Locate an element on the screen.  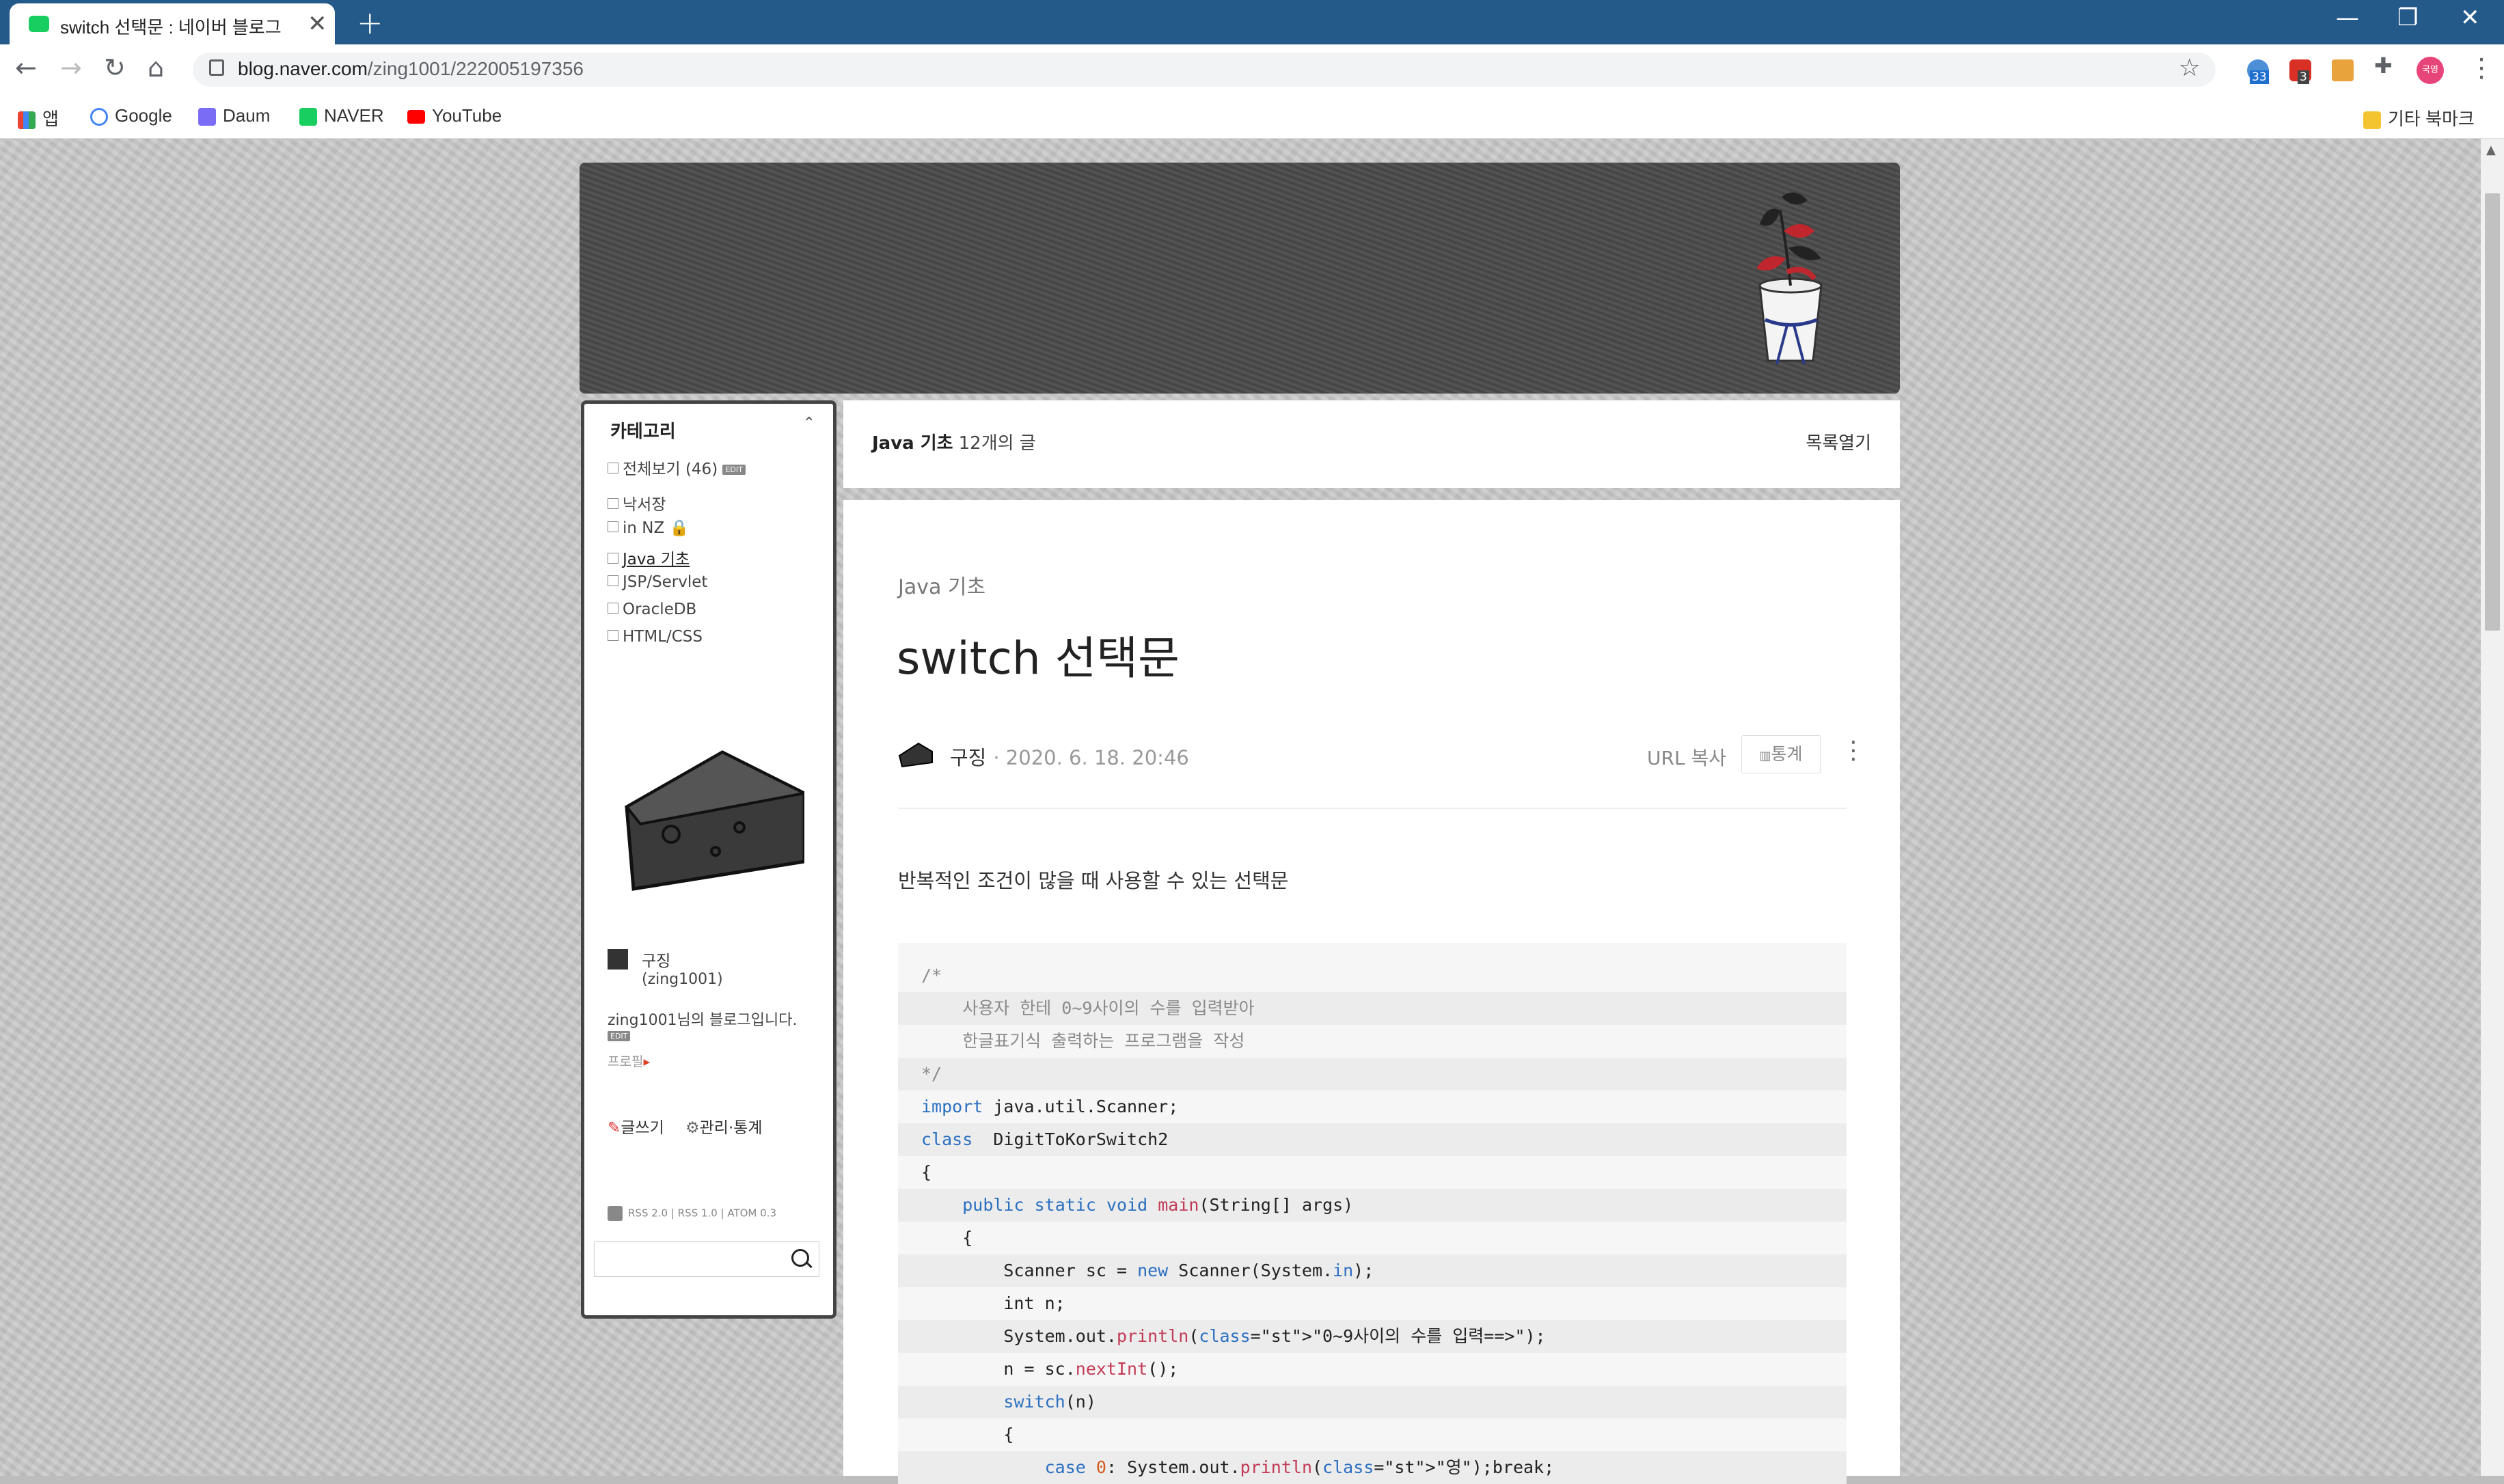
profile-cheese-image is located at coordinates (712, 821).